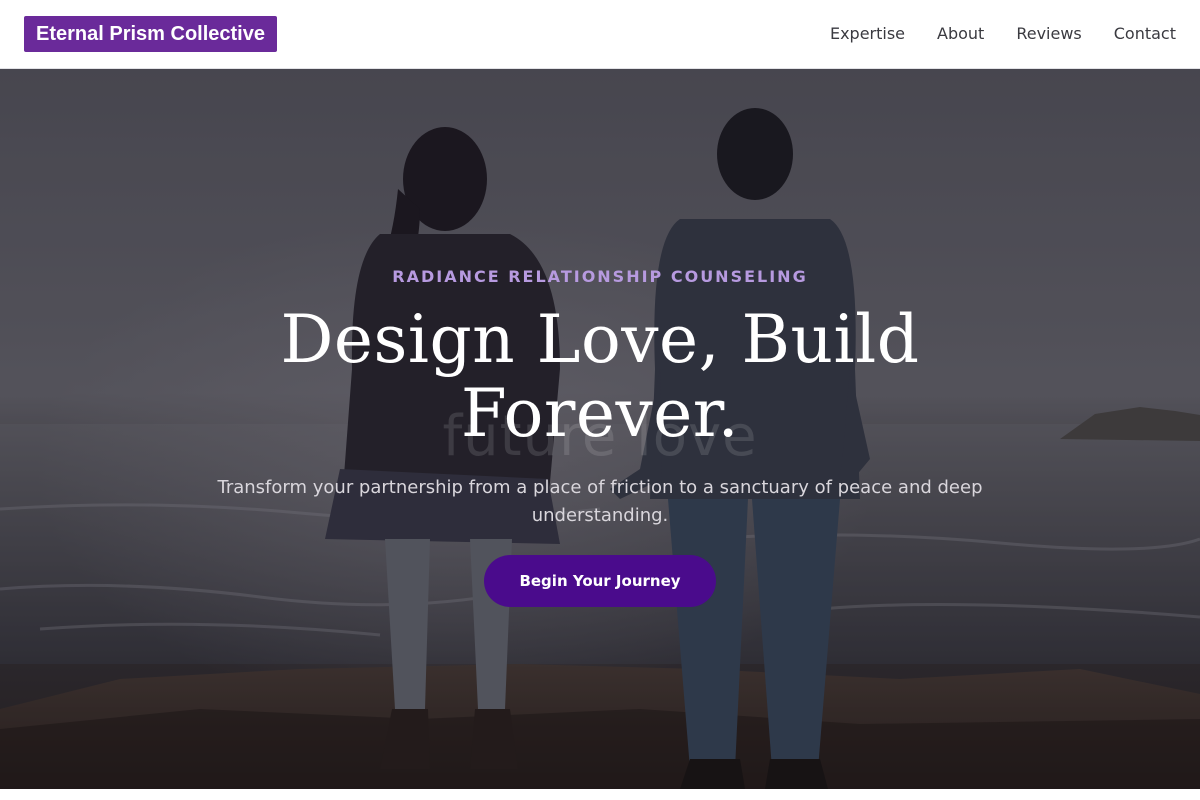 The image size is (1200, 800). I want to click on hero-ghost-text: future love, so click(600, 436).